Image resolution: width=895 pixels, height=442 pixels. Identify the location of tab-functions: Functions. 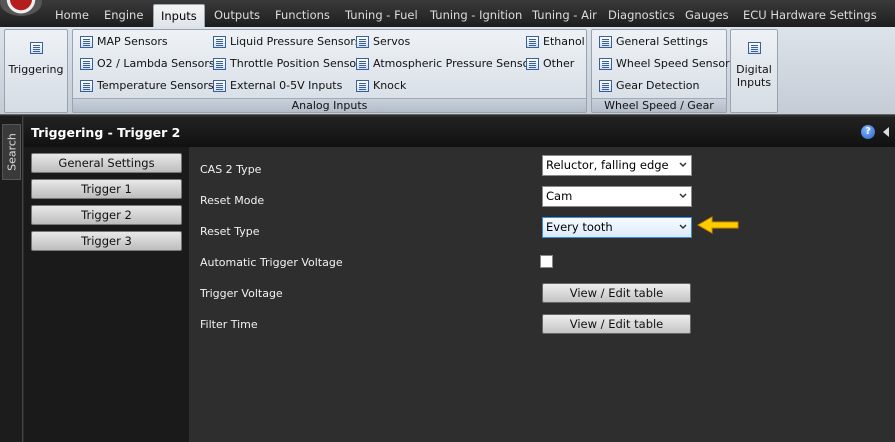
(302, 15).